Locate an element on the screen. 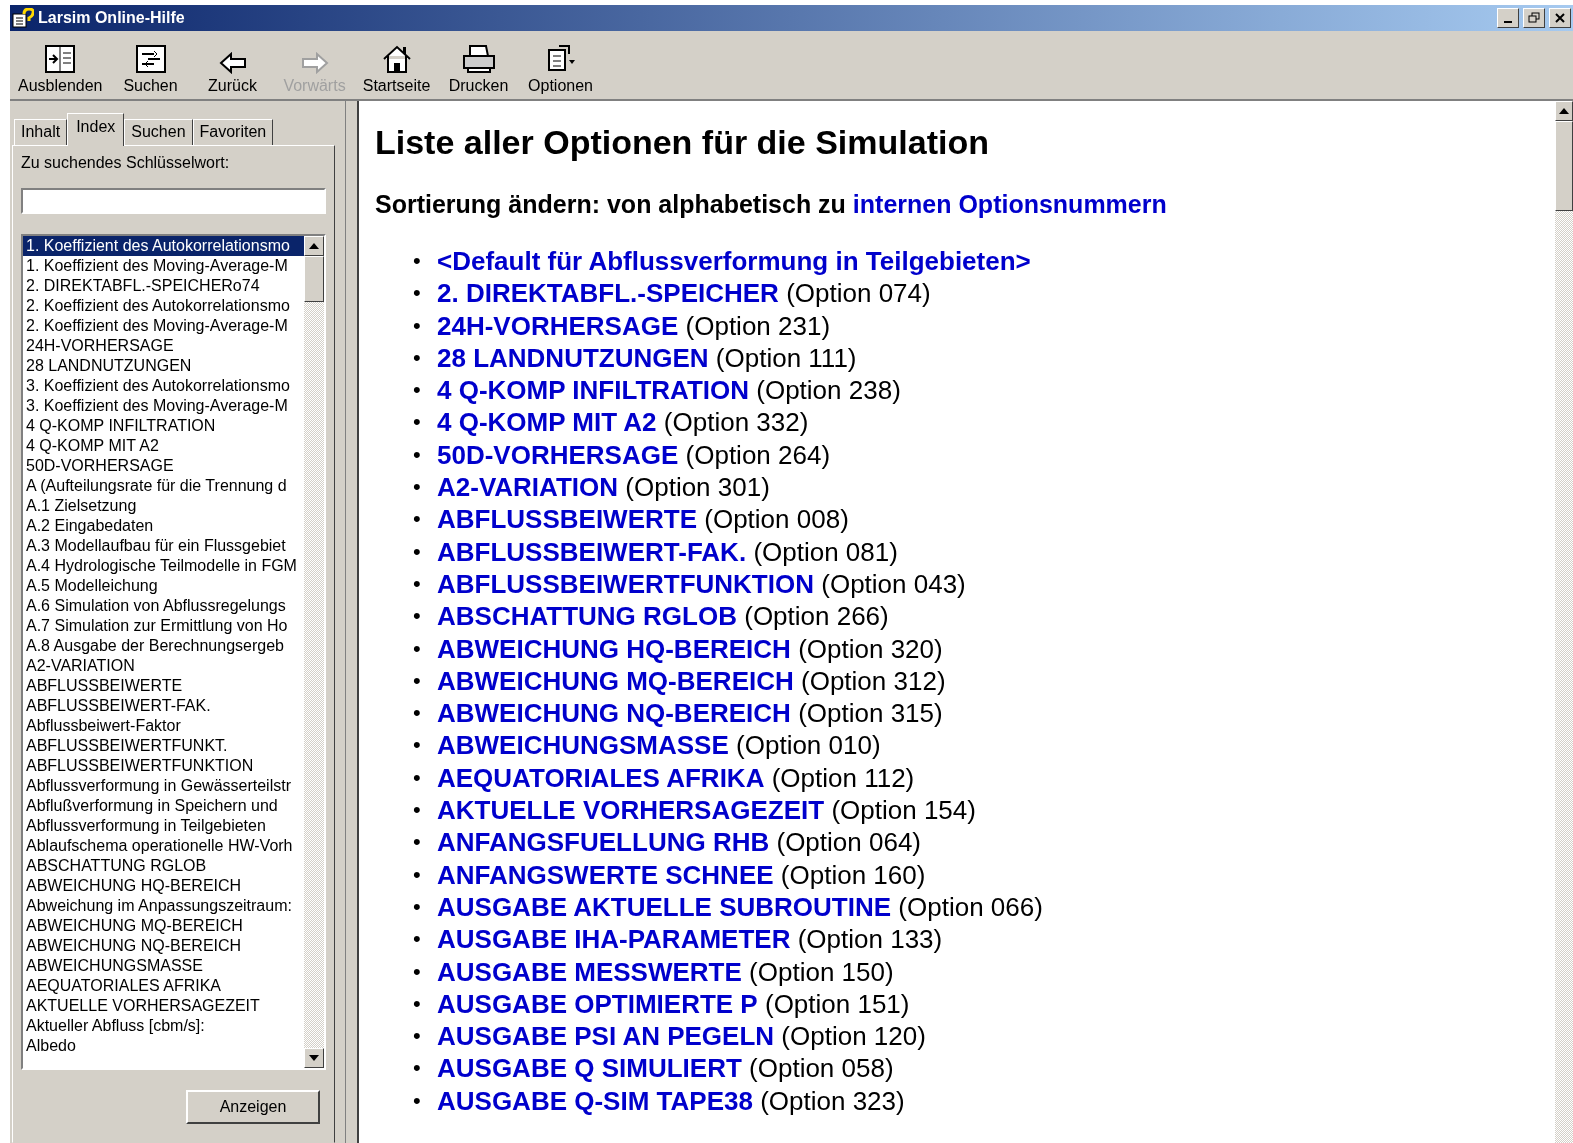  toolbar-button: Optionen is located at coordinates (560, 69).